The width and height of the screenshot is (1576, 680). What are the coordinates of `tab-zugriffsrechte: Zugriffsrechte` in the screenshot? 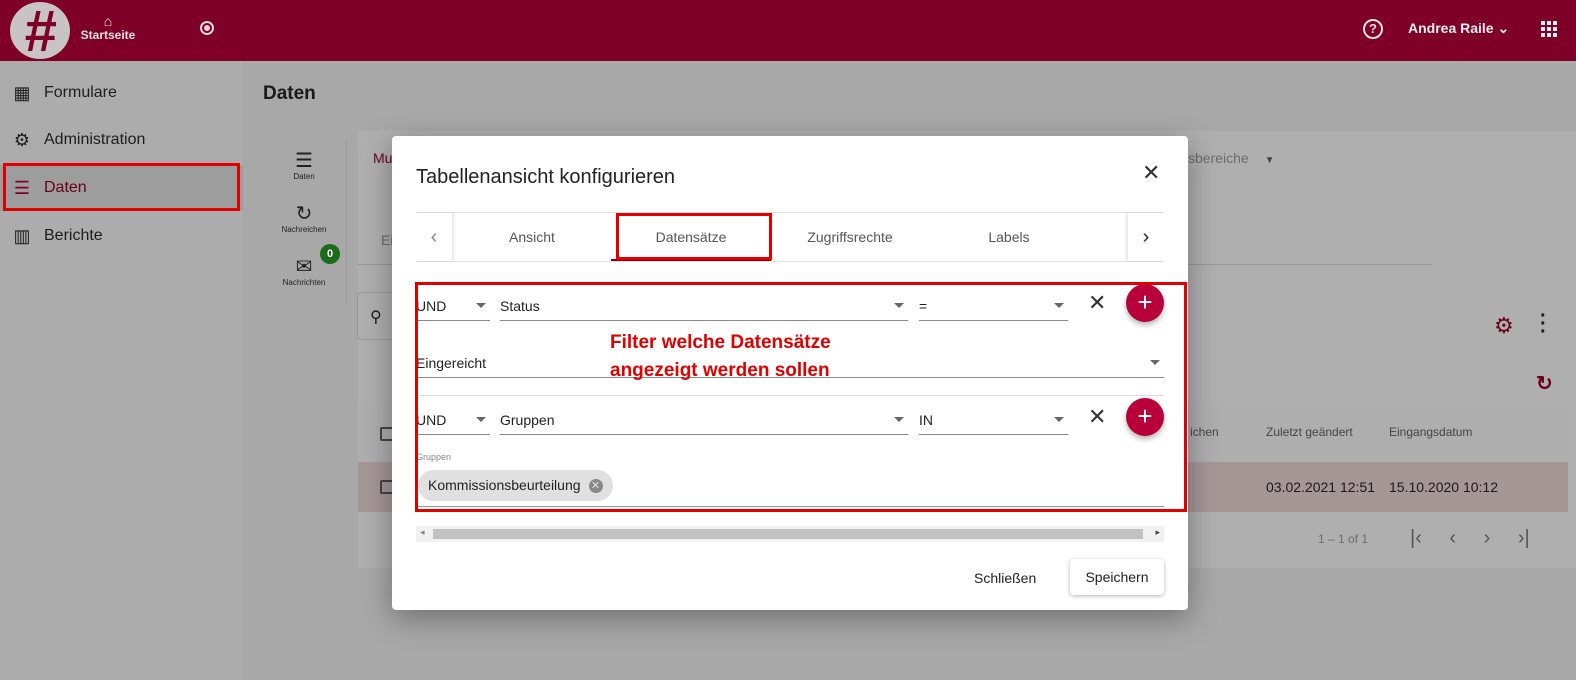 It's located at (850, 237).